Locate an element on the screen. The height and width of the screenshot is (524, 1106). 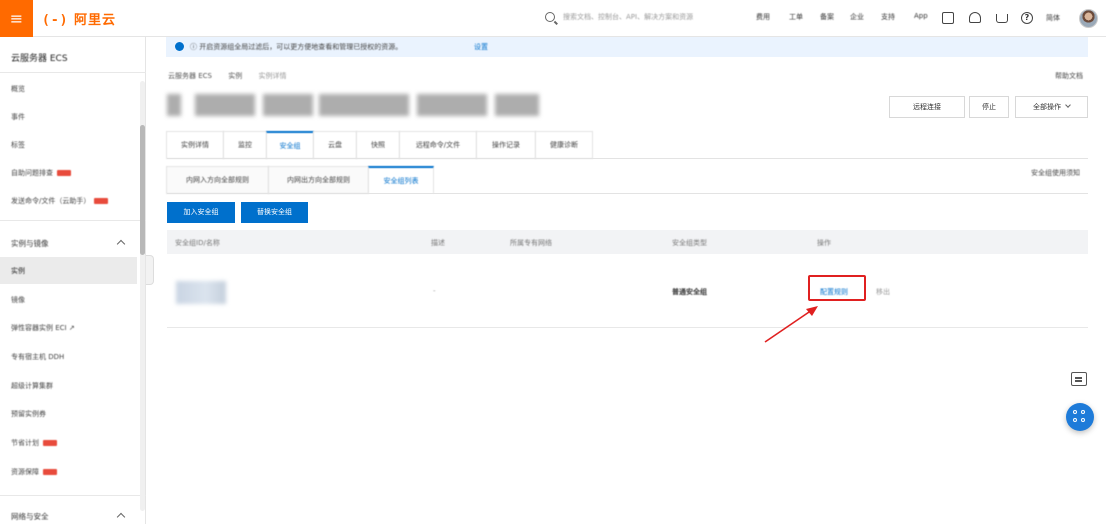
security-group-id-redacted is located at coordinates (201, 292).